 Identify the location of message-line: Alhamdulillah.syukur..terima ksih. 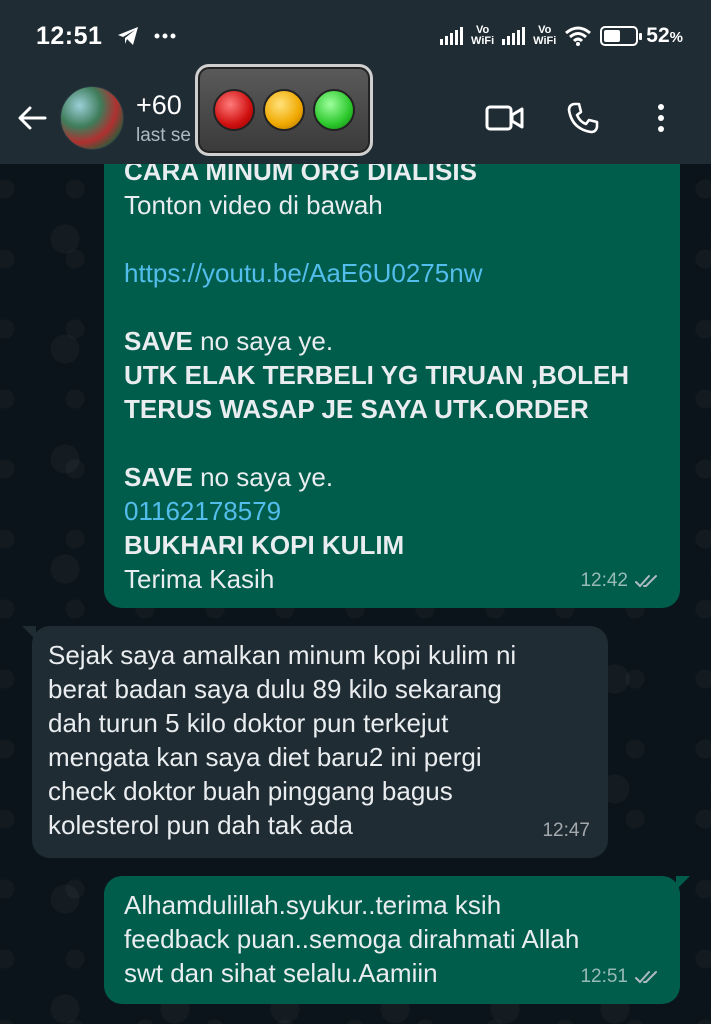
(313, 905).